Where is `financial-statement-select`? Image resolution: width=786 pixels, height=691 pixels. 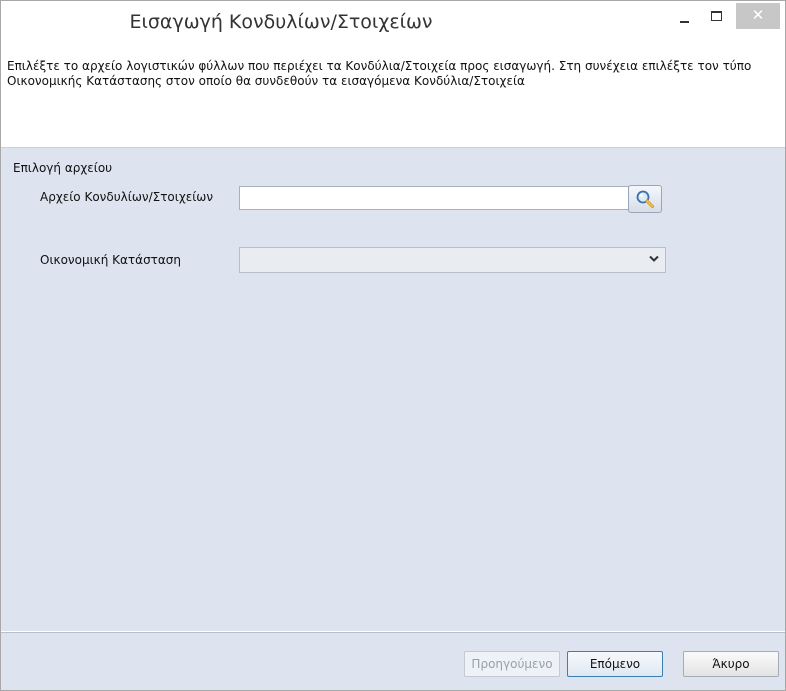 financial-statement-select is located at coordinates (452, 260).